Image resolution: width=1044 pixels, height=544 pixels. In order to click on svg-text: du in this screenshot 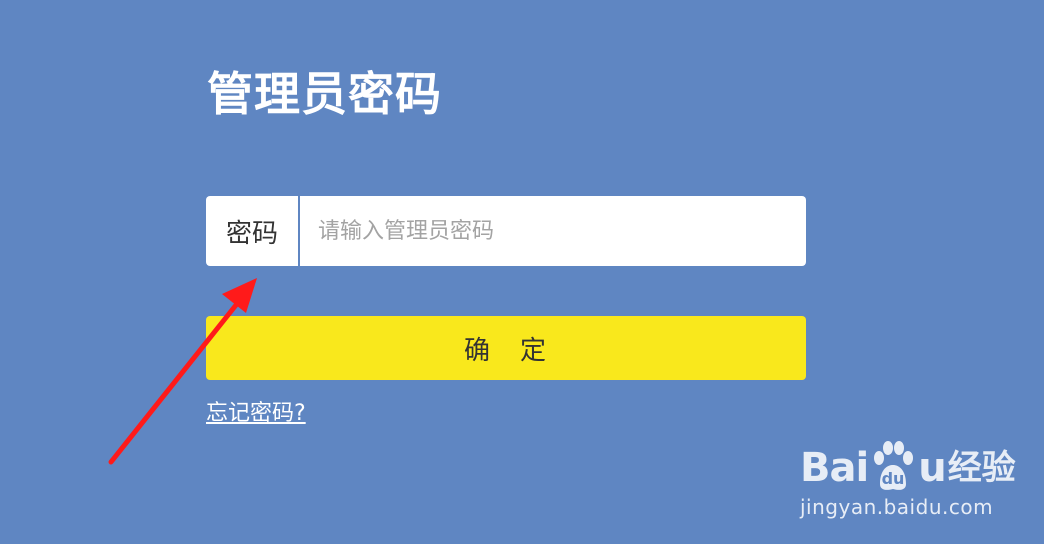, I will do `click(893, 478)`.